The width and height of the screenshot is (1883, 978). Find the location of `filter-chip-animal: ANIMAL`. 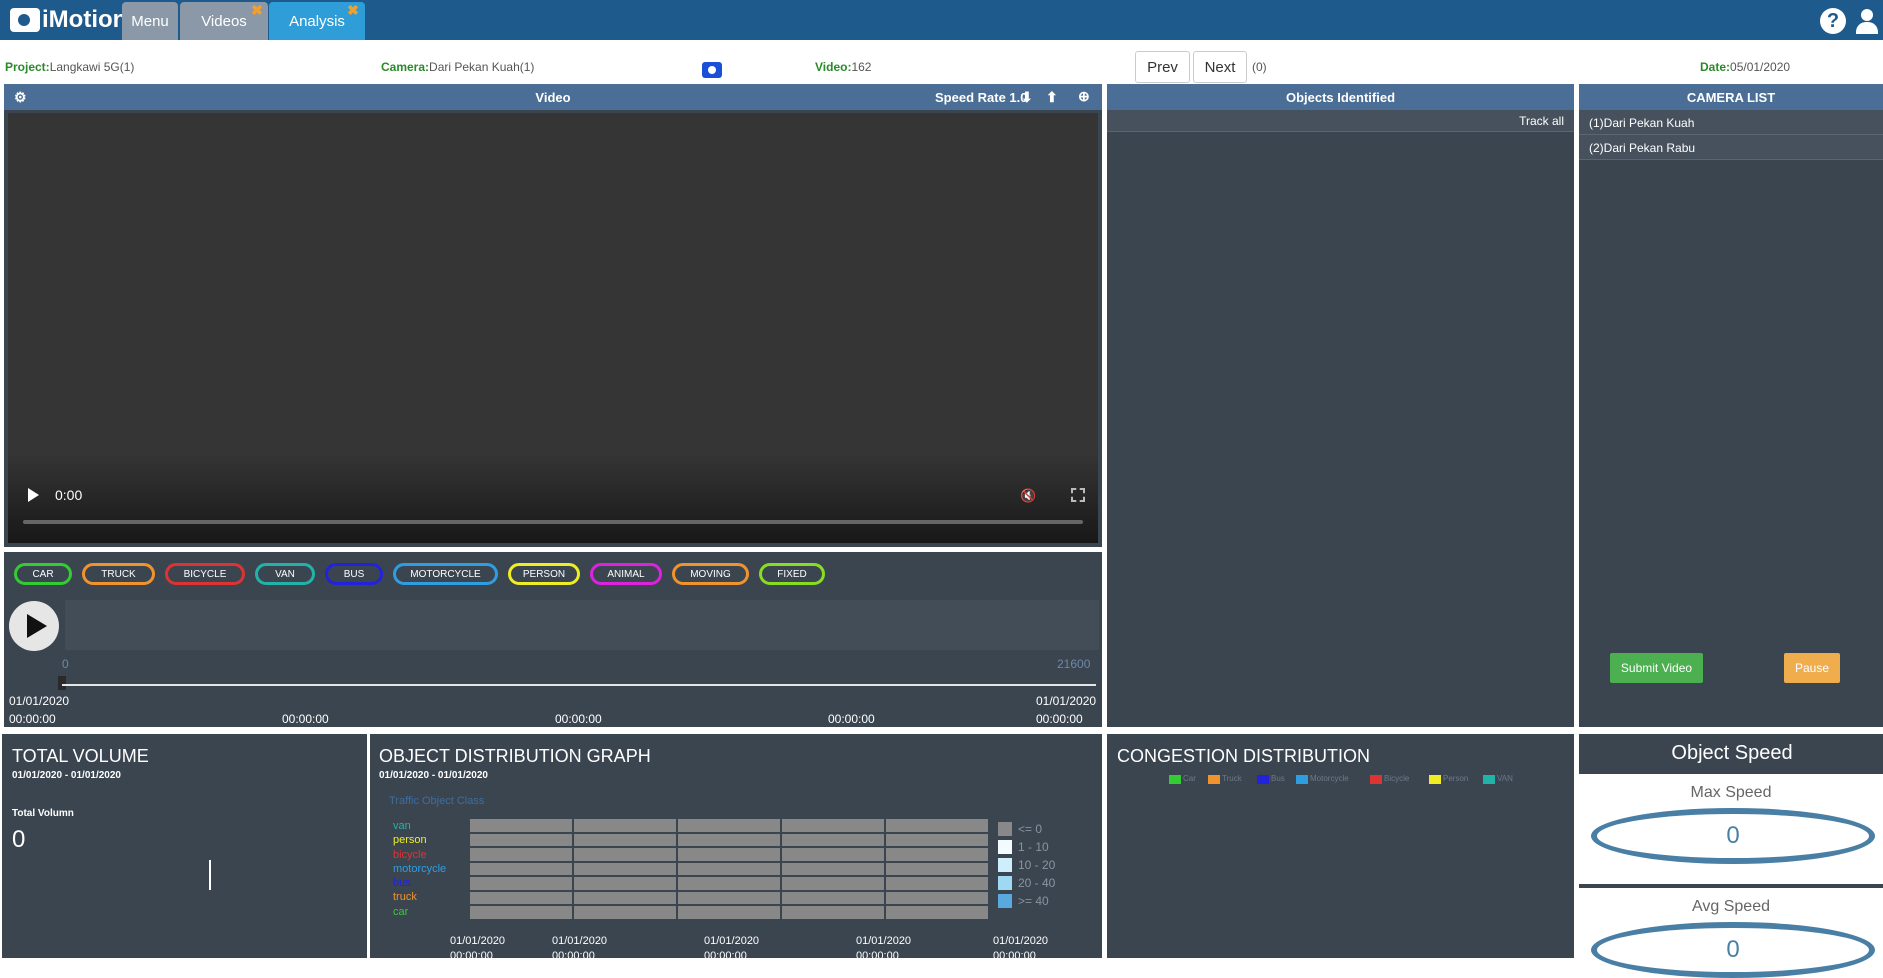

filter-chip-animal: ANIMAL is located at coordinates (626, 574).